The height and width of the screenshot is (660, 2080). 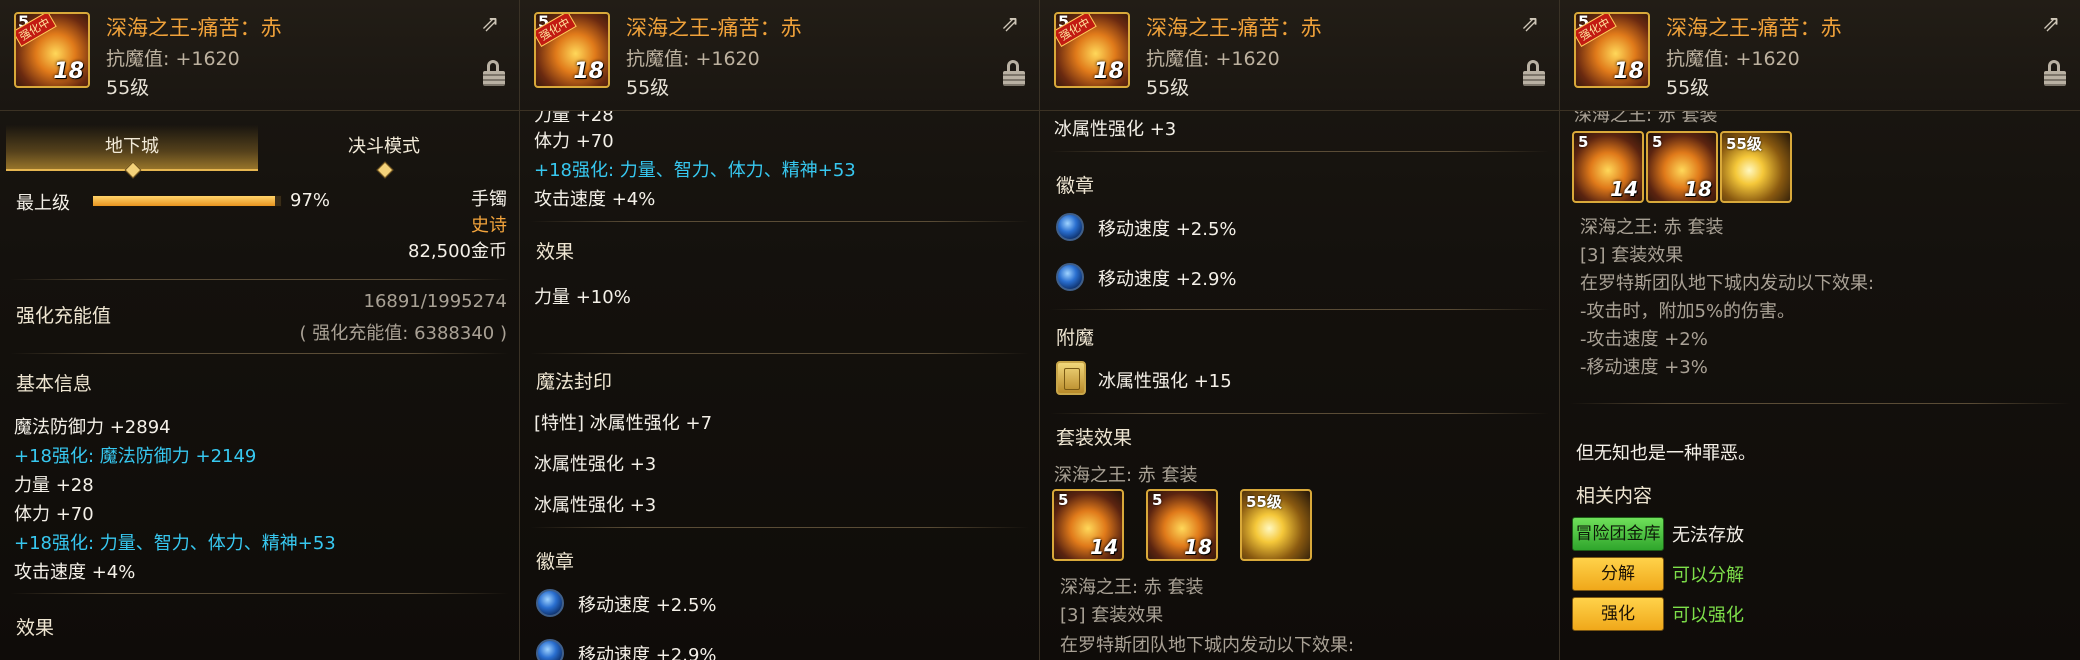 I want to click on grade-label: 最上级, so click(x=43, y=203).